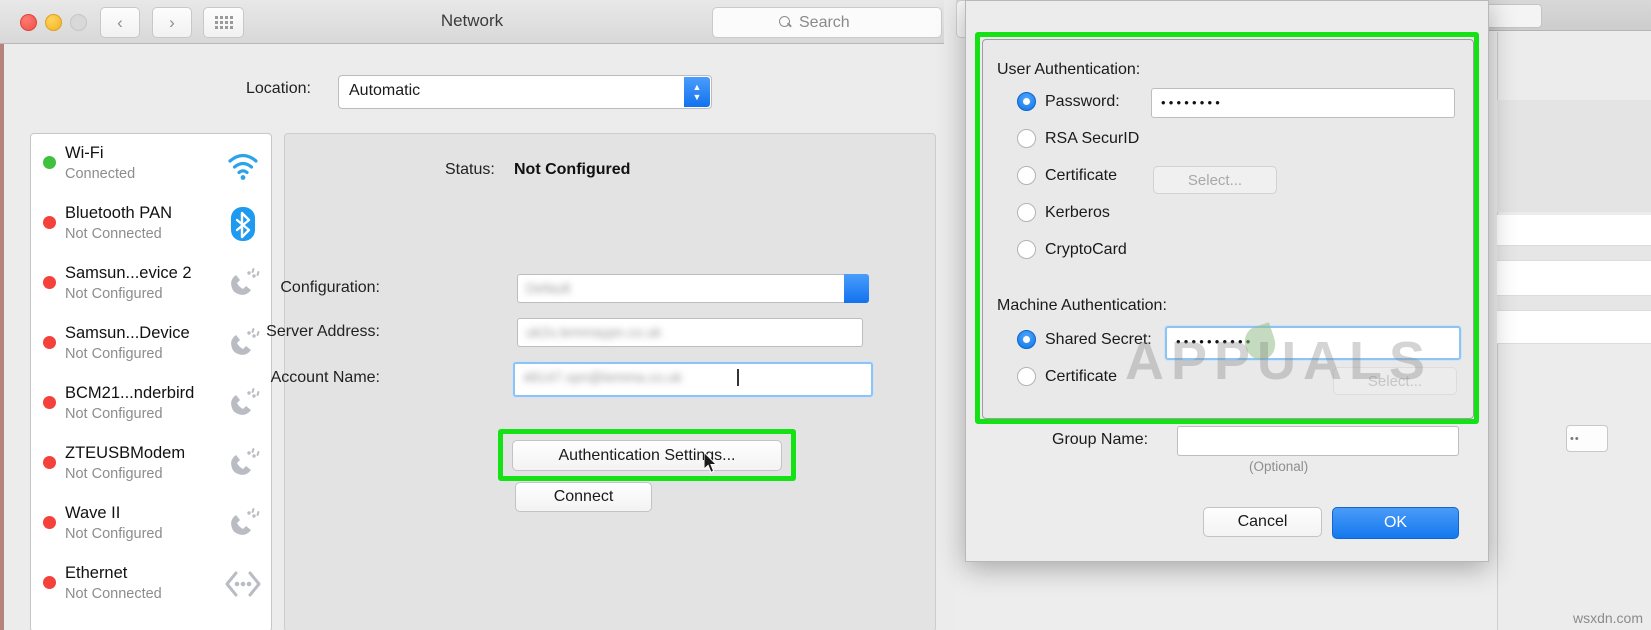 The image size is (1651, 630). Describe the element at coordinates (548, 288) in the screenshot. I see `configuration-value: Default` at that location.